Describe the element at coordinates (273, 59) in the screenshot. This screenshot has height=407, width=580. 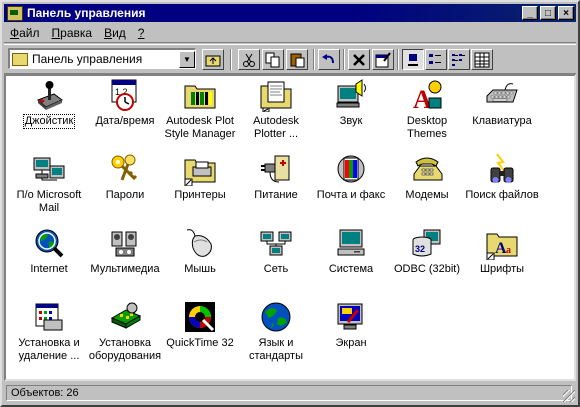
I see `copy-icon` at that location.